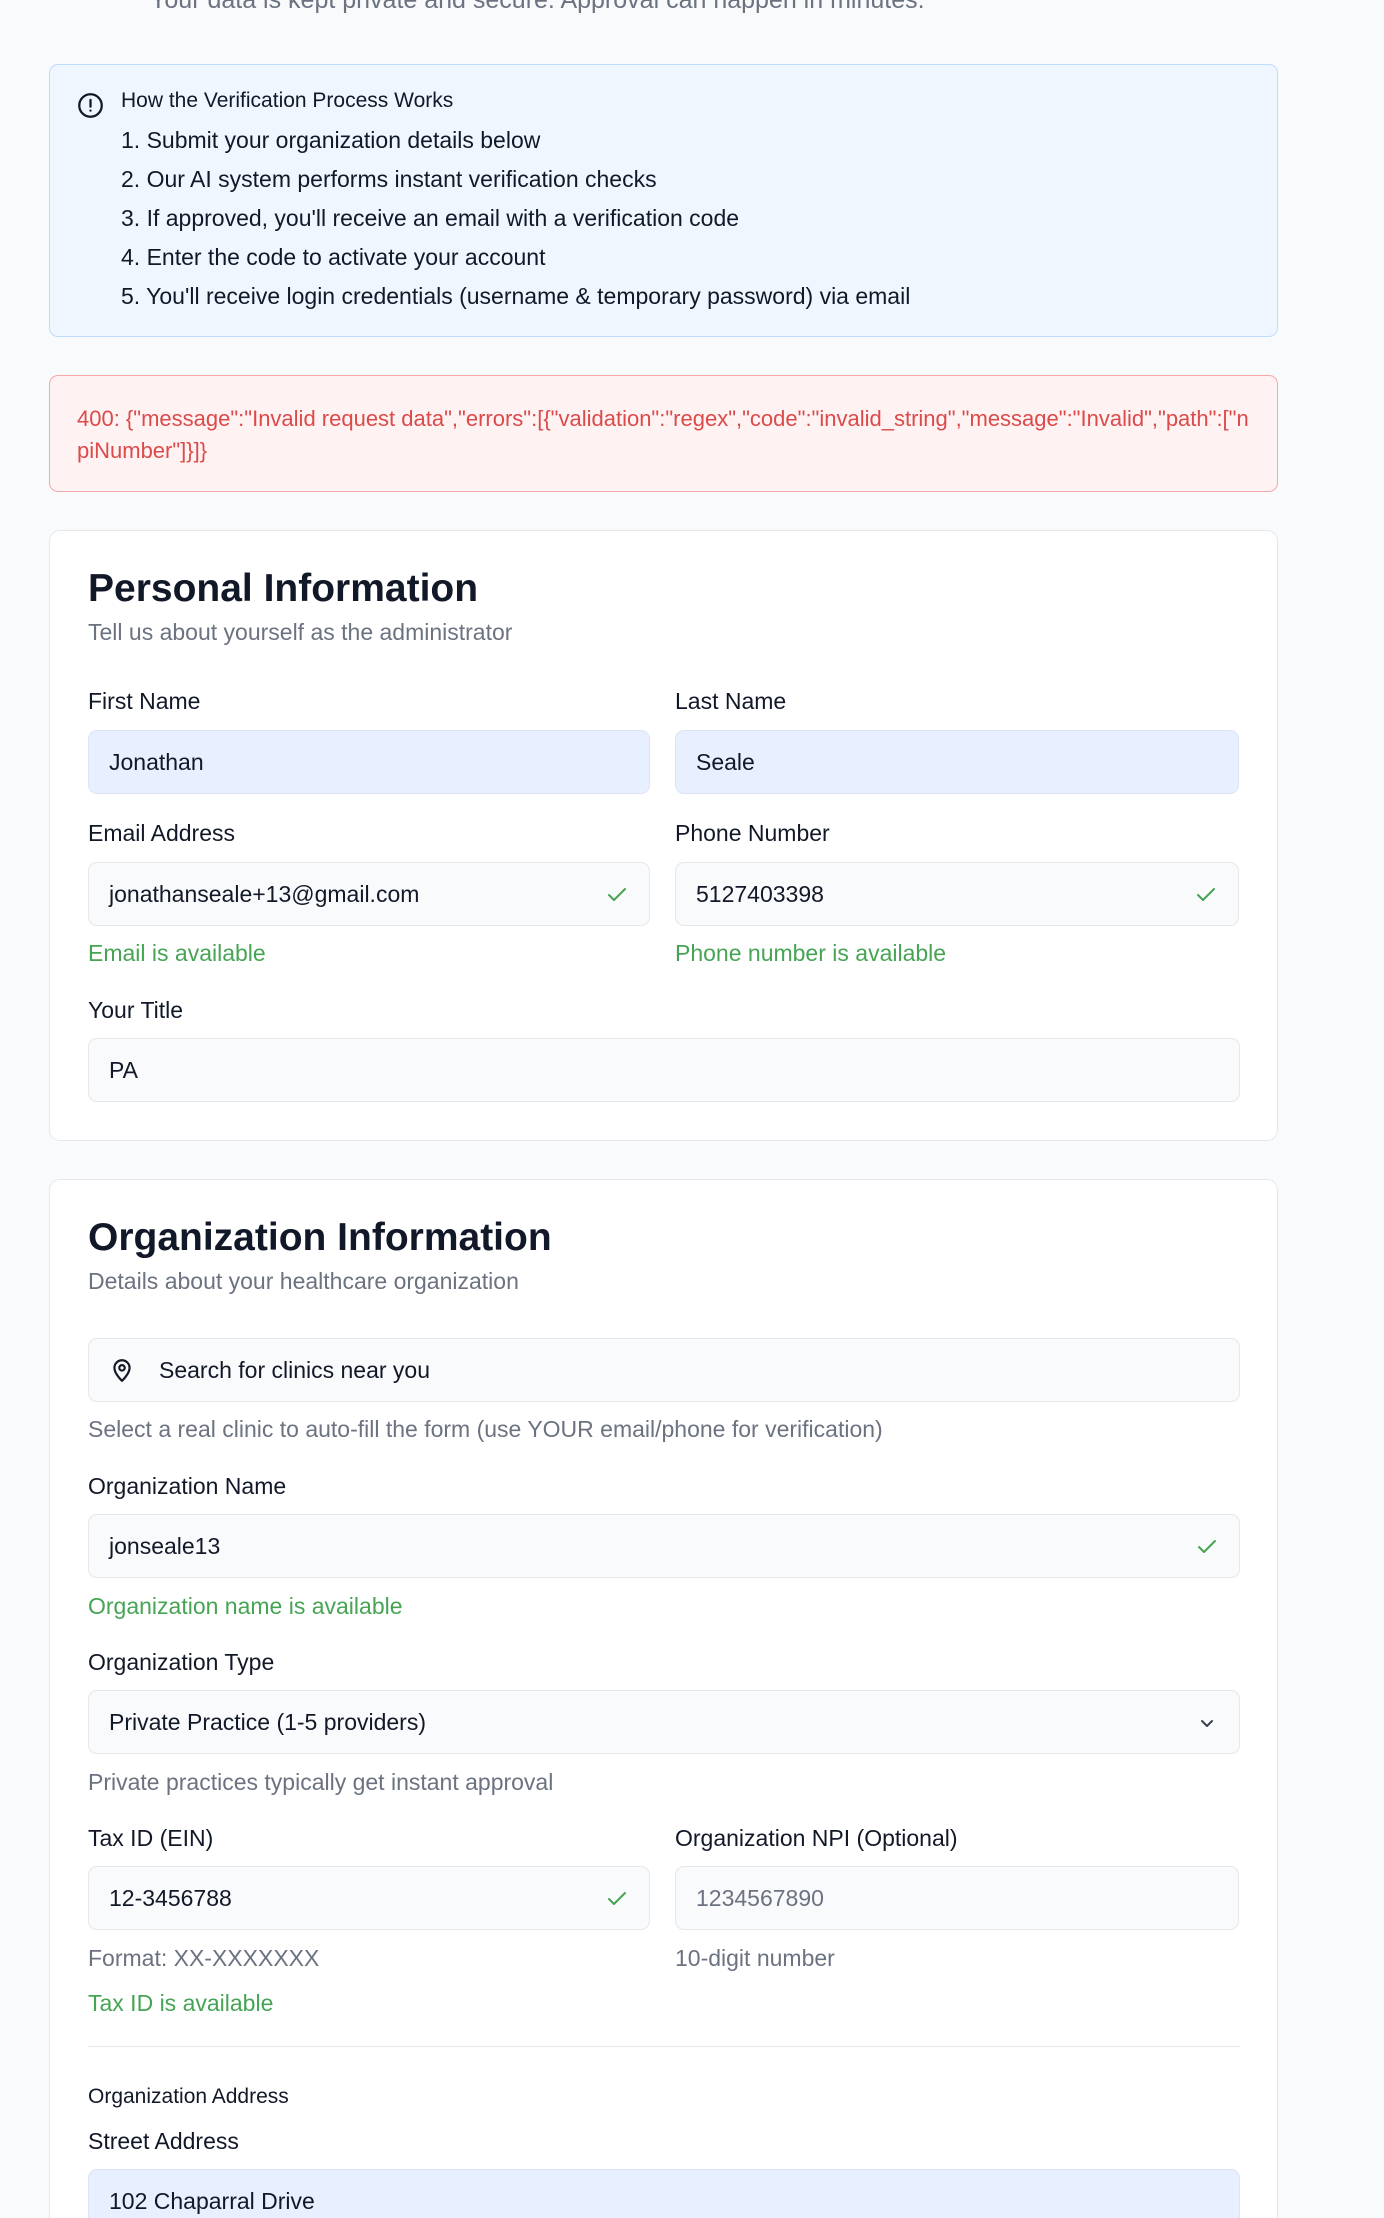 The image size is (1384, 2218). I want to click on first-name-input: Jonathan, so click(369, 762).